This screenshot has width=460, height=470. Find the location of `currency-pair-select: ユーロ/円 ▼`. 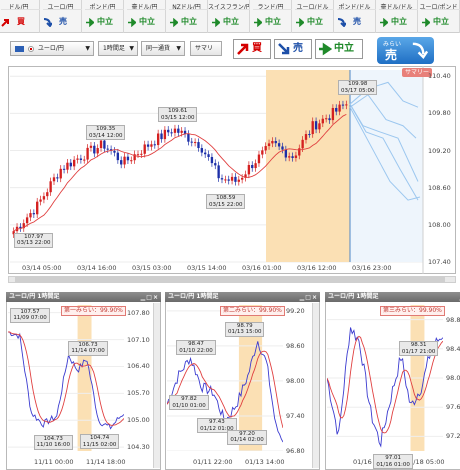

currency-pair-select: ユーロ/円 ▼ is located at coordinates (52, 48).